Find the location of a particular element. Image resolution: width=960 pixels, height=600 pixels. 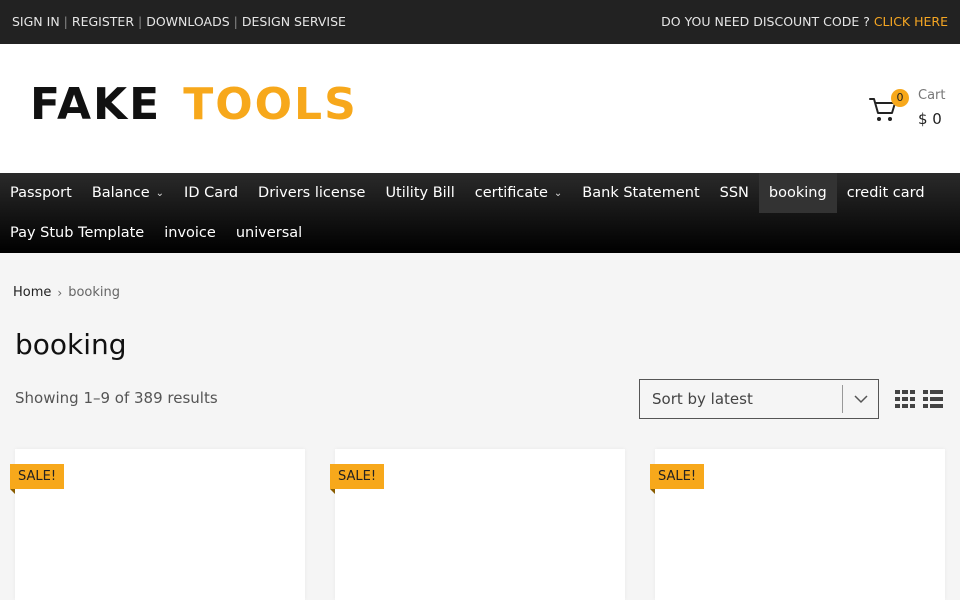

nav-item-bank-statement: Bank Statement is located at coordinates (640, 193).